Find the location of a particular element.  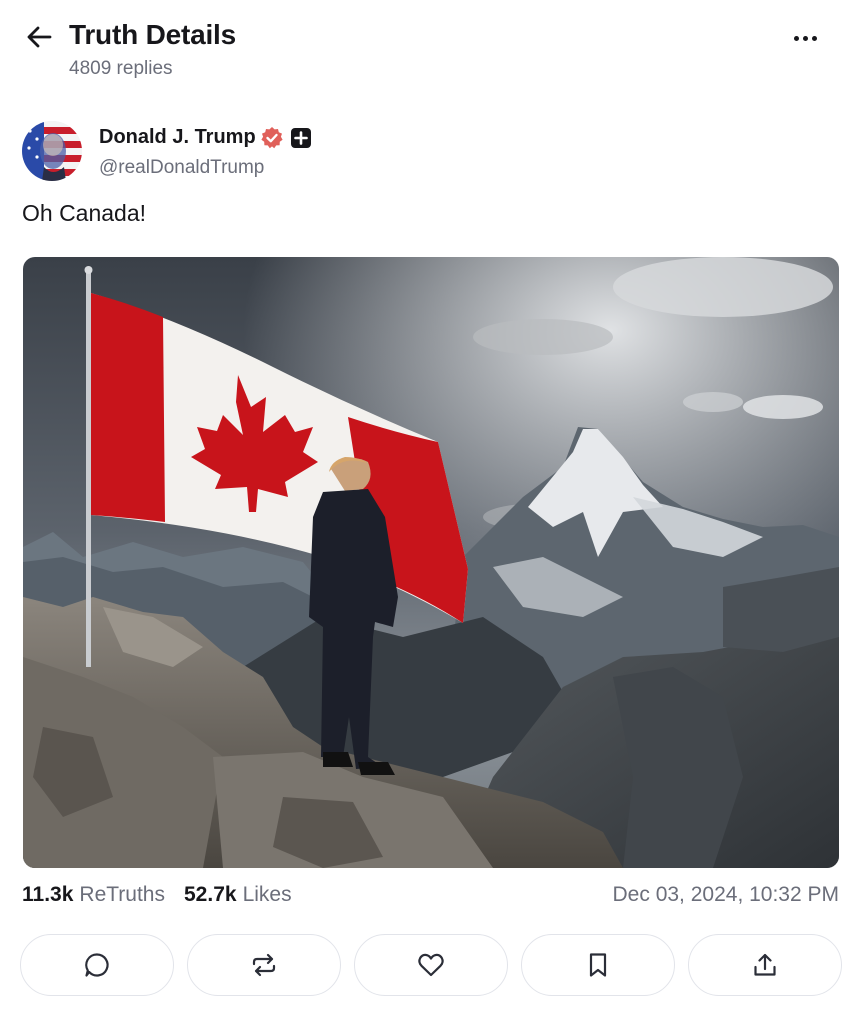

author-badges is located at coordinates (286, 138).